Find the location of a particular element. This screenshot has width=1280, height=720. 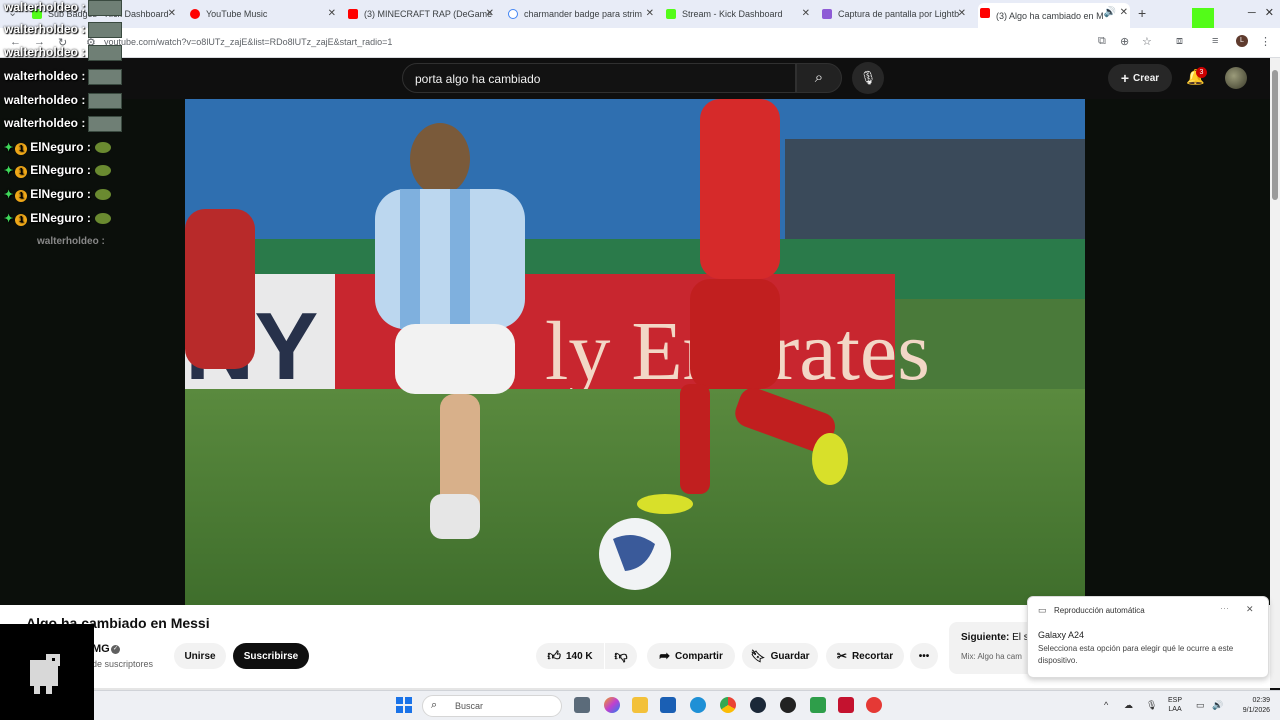

player-right-background is located at coordinates (1177, 352).